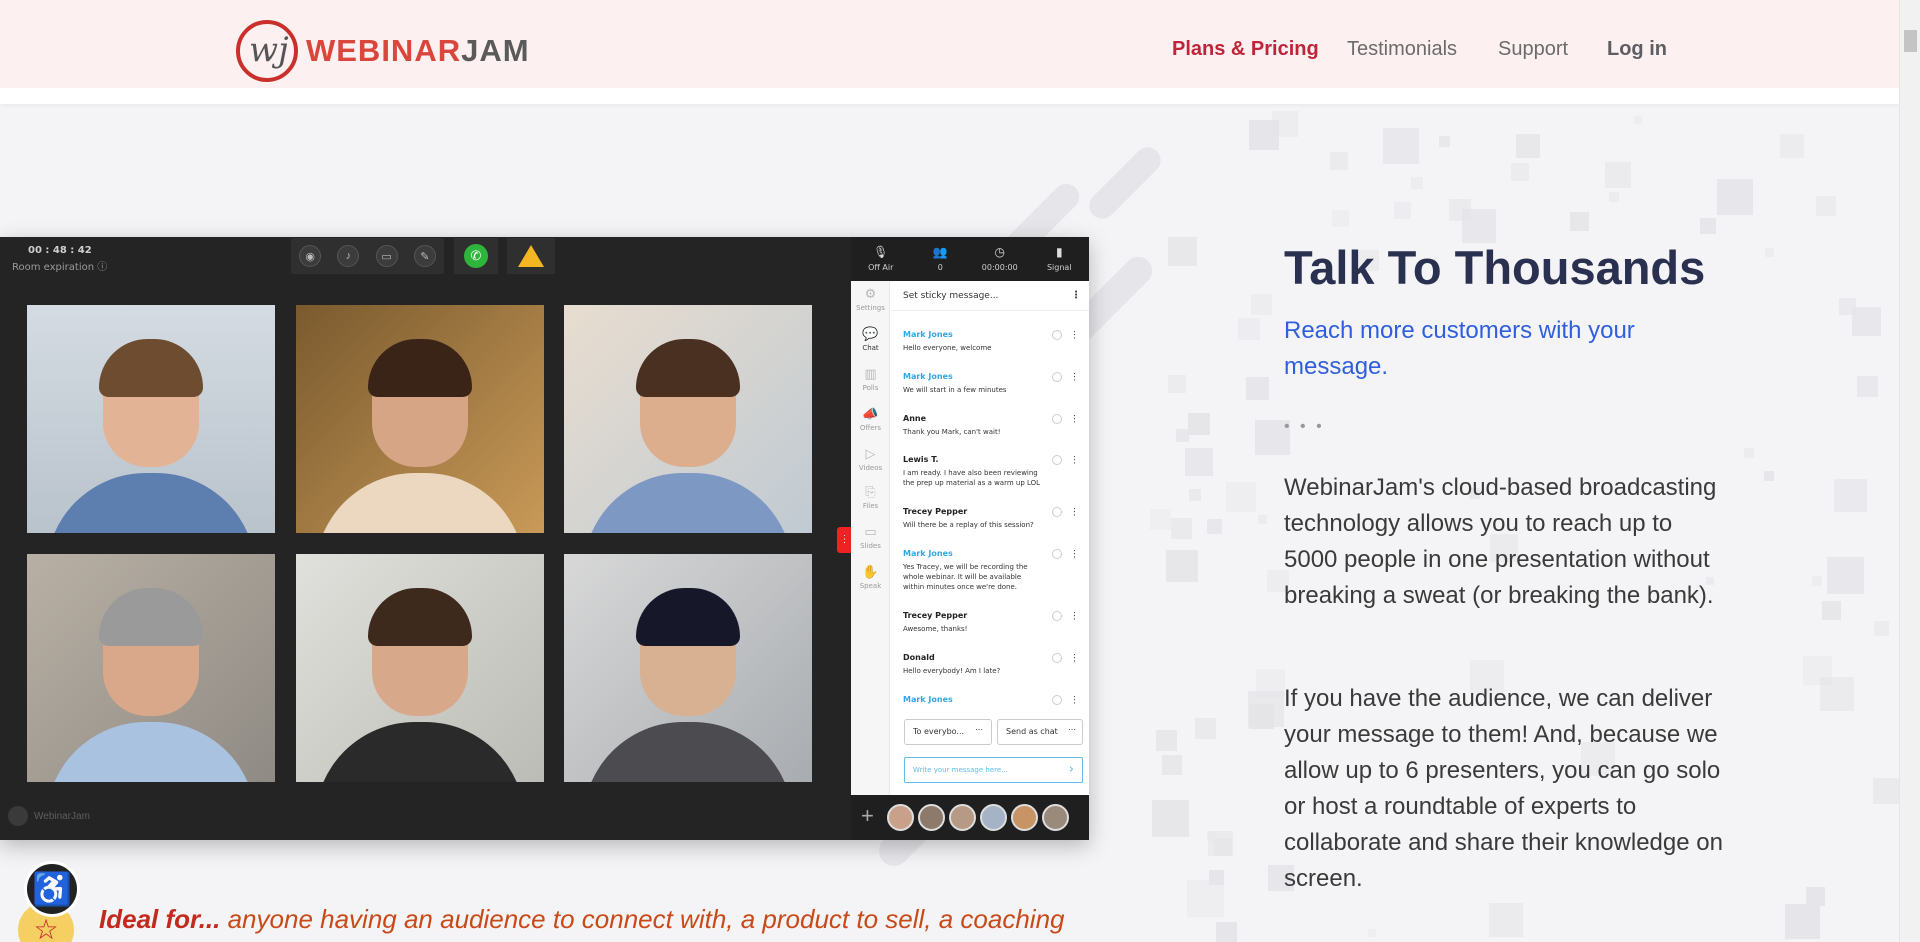  What do you see at coordinates (948, 732) in the screenshot?
I see `recipient-select: To everybo... ⋯` at bounding box center [948, 732].